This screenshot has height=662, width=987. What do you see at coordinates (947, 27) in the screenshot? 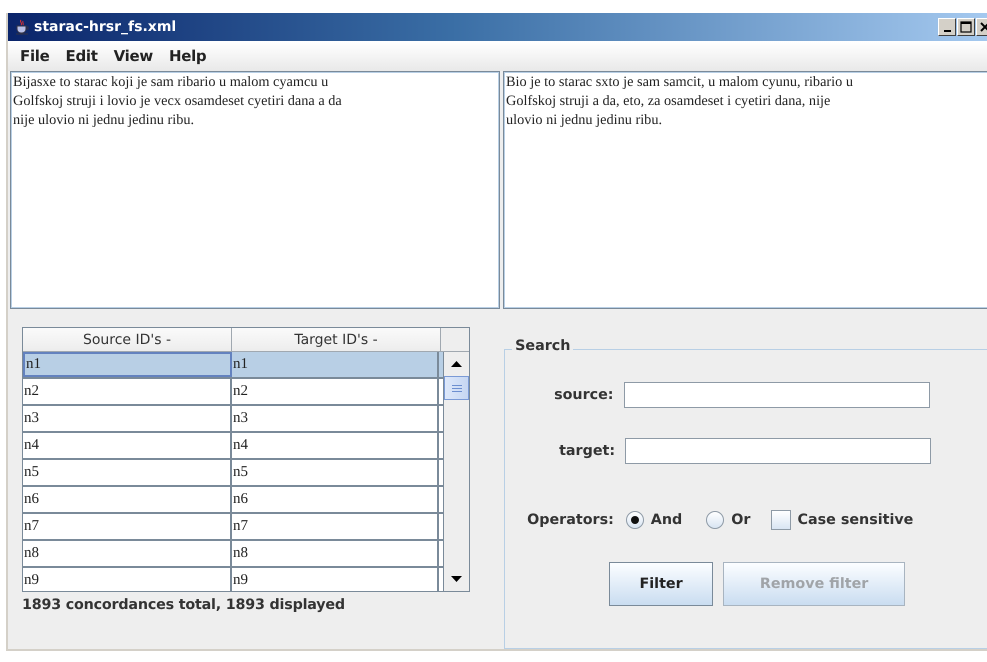
I see `minimize-button` at bounding box center [947, 27].